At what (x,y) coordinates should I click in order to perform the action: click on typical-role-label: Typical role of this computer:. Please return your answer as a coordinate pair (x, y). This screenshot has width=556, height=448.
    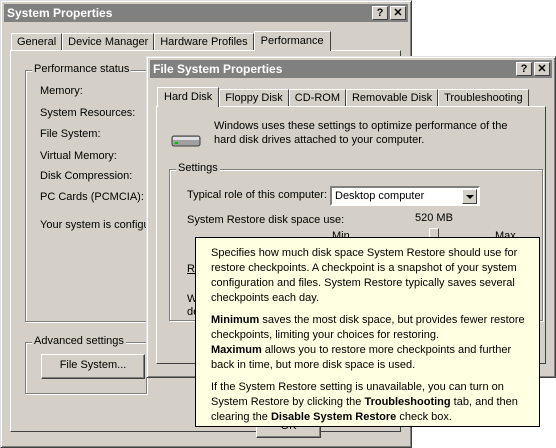
    Looking at the image, I should click on (257, 195).